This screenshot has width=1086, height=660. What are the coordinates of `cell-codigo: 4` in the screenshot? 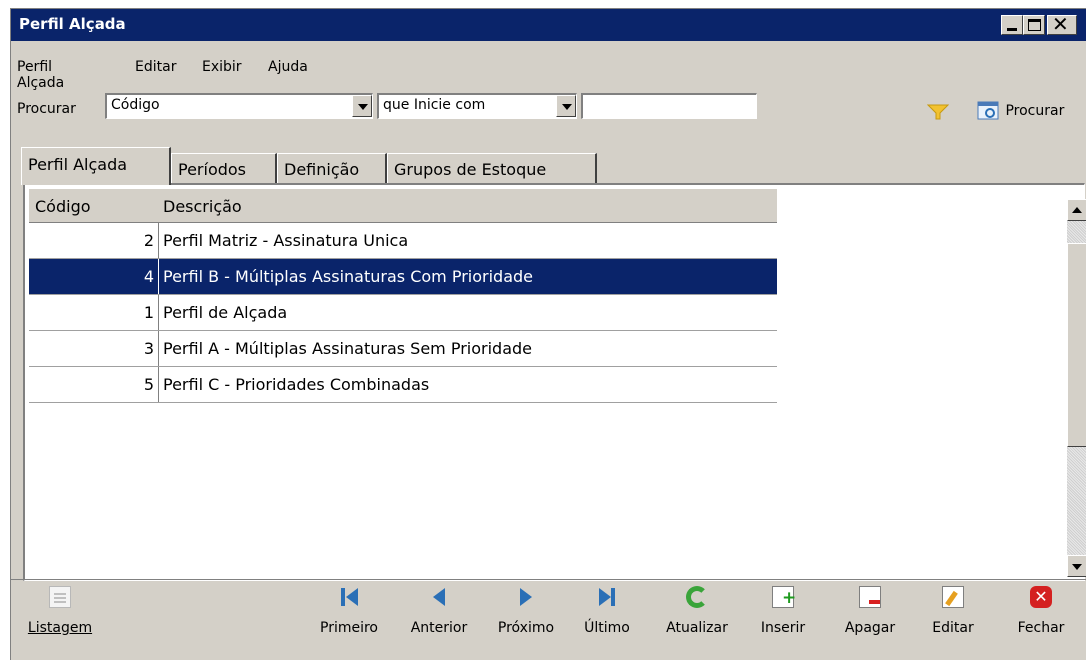 It's located at (94, 276).